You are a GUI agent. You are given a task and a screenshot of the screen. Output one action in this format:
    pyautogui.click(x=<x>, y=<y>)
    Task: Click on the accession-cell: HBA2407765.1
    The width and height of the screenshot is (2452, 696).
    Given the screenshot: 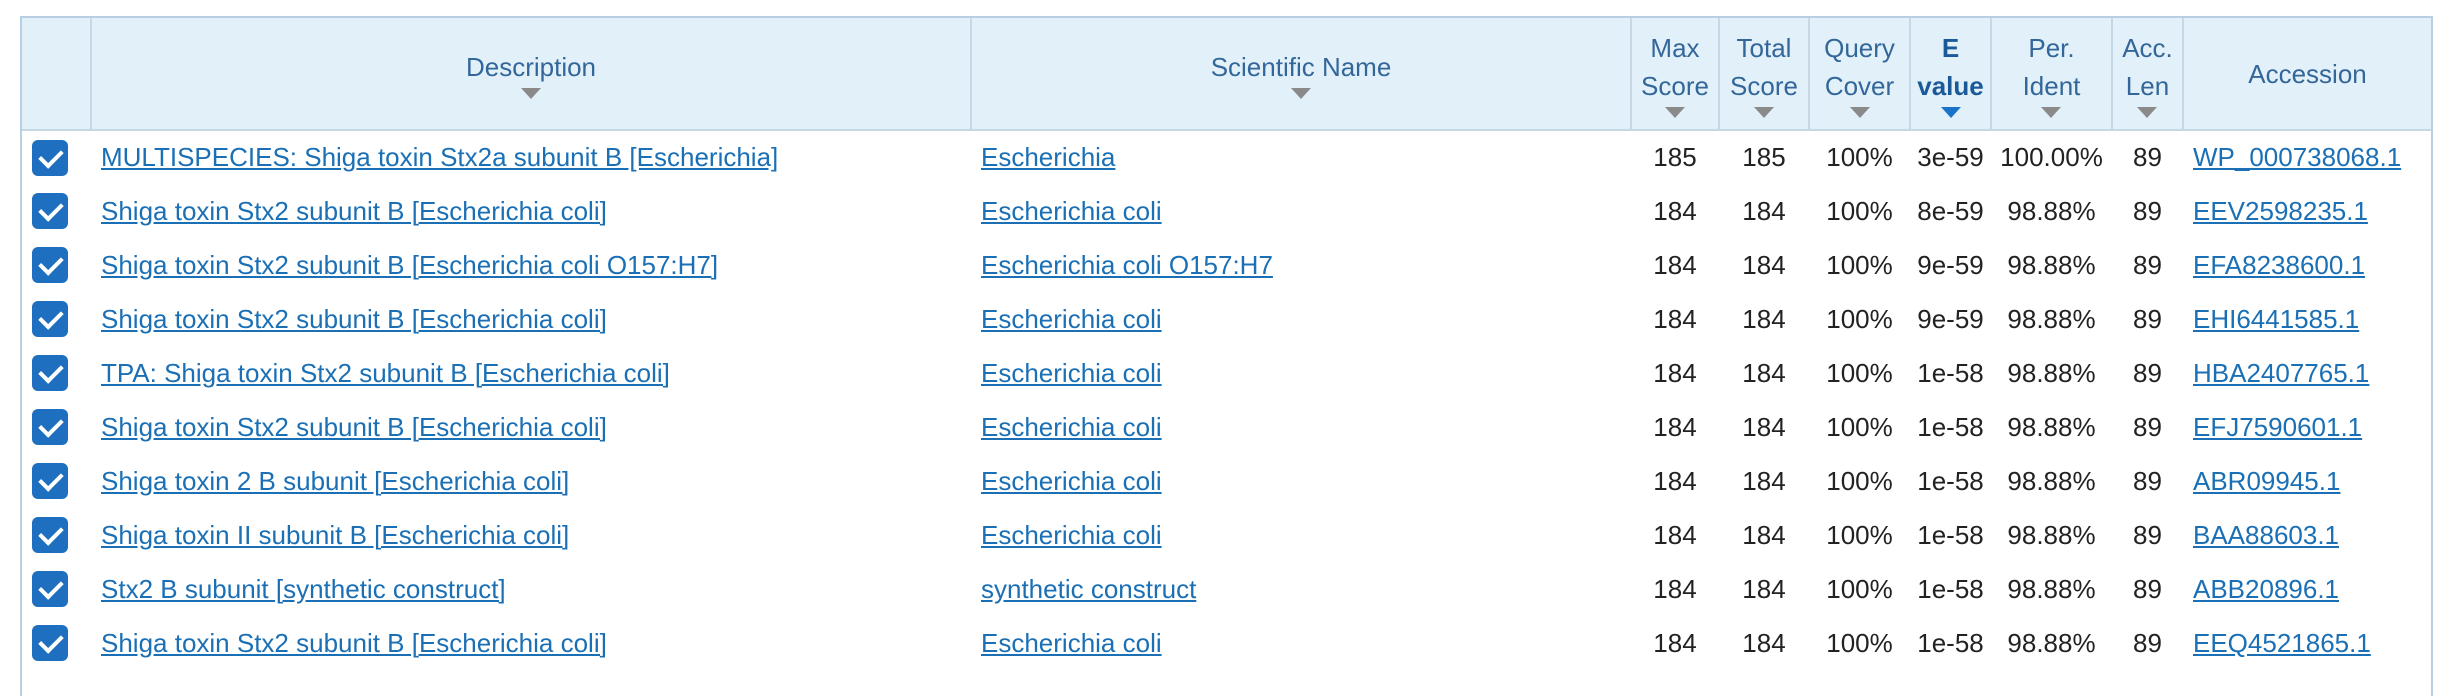 What is the action you would take?
    pyautogui.click(x=2307, y=373)
    